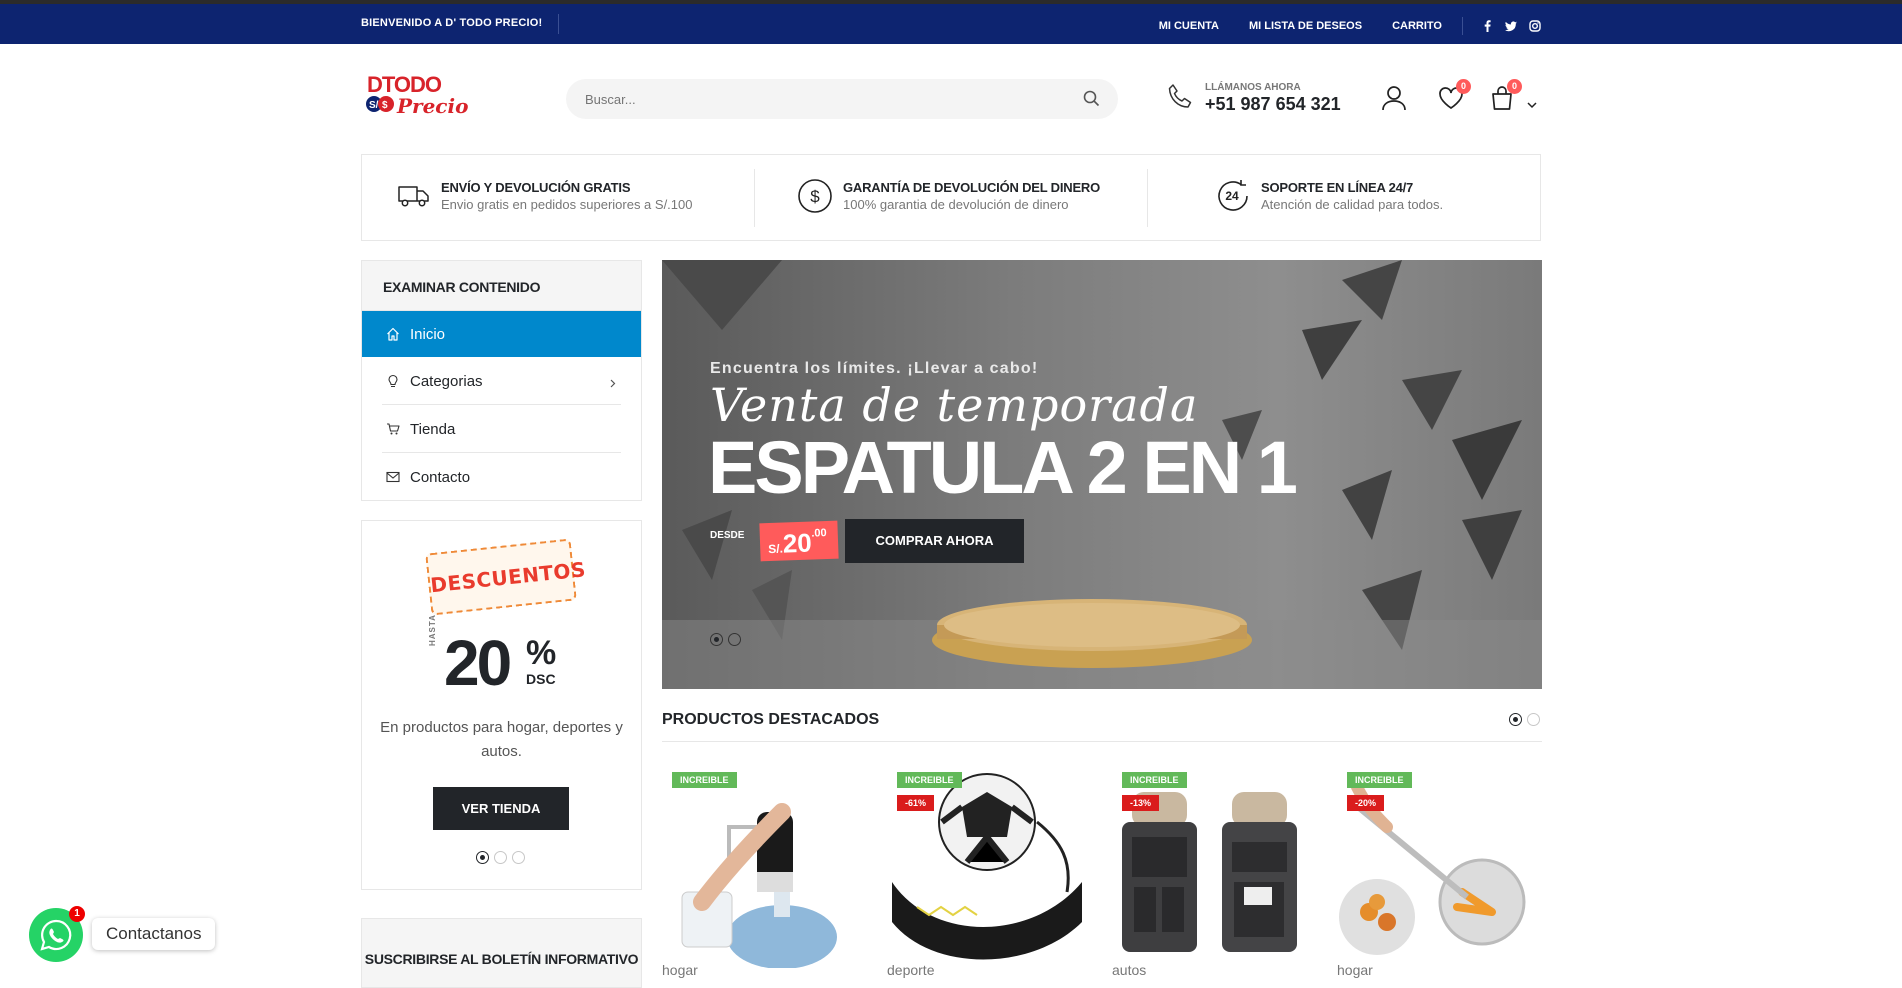  Describe the element at coordinates (154, 934) in the screenshot. I see `whatsapp-label: Contactanos` at that location.